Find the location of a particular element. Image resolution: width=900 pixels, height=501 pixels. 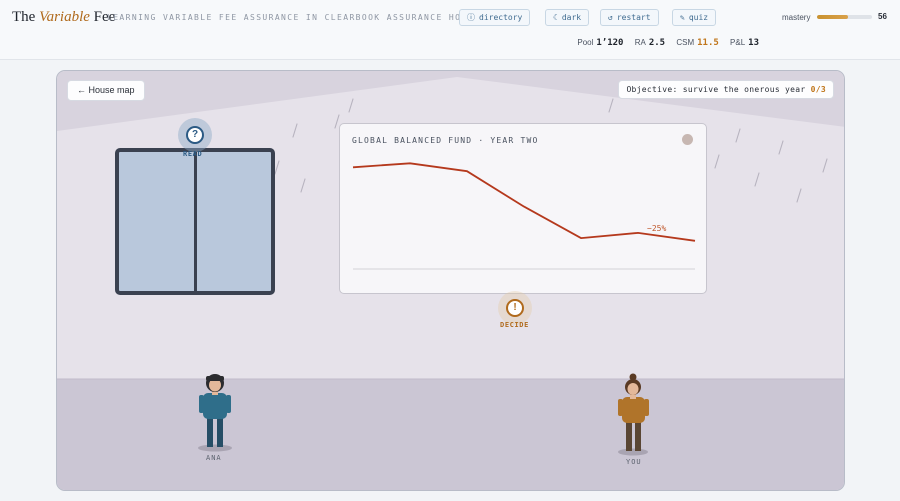

pool-value: 1’120 is located at coordinates (610, 43).